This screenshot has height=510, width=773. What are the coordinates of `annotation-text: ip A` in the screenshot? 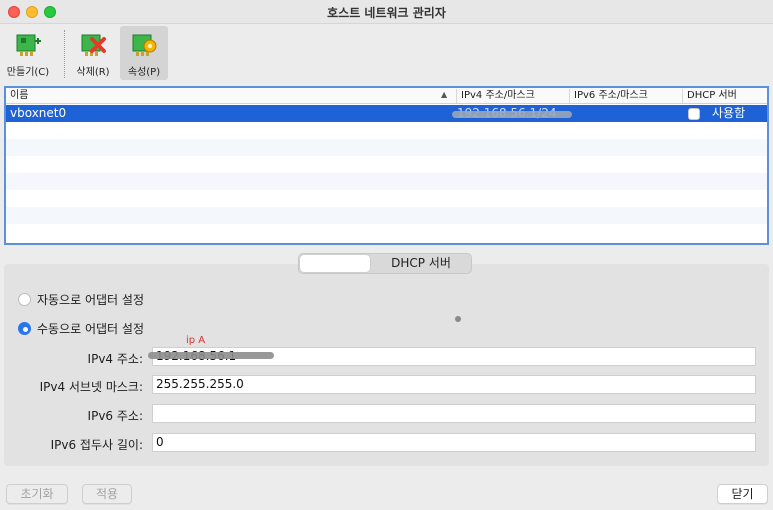 It's located at (196, 340).